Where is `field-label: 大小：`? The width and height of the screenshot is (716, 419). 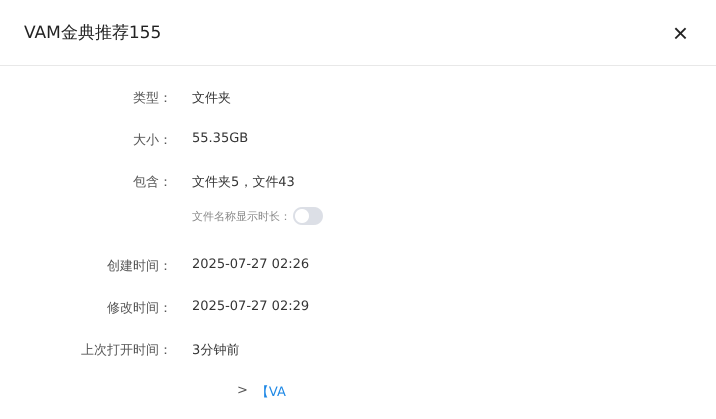
field-label: 大小： is located at coordinates (152, 140).